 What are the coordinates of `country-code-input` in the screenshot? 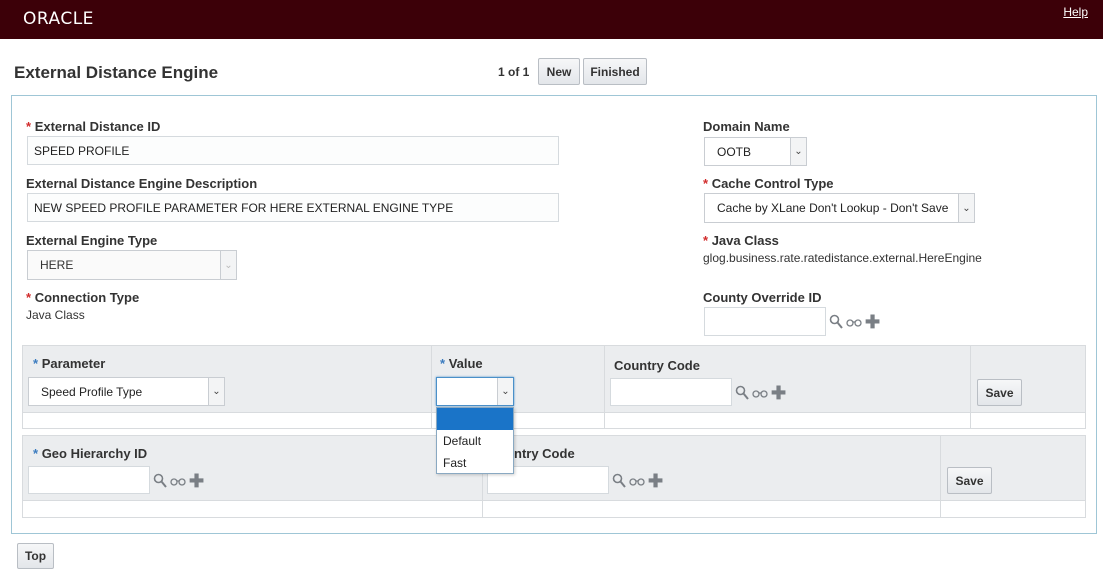 It's located at (671, 392).